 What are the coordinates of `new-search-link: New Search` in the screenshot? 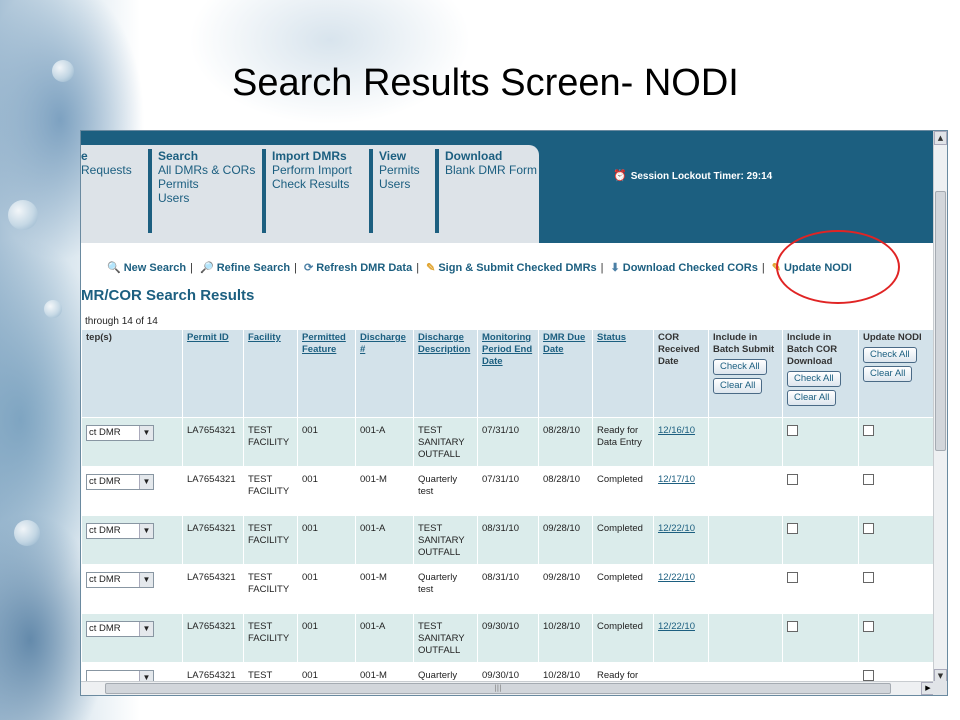 It's located at (155, 268).